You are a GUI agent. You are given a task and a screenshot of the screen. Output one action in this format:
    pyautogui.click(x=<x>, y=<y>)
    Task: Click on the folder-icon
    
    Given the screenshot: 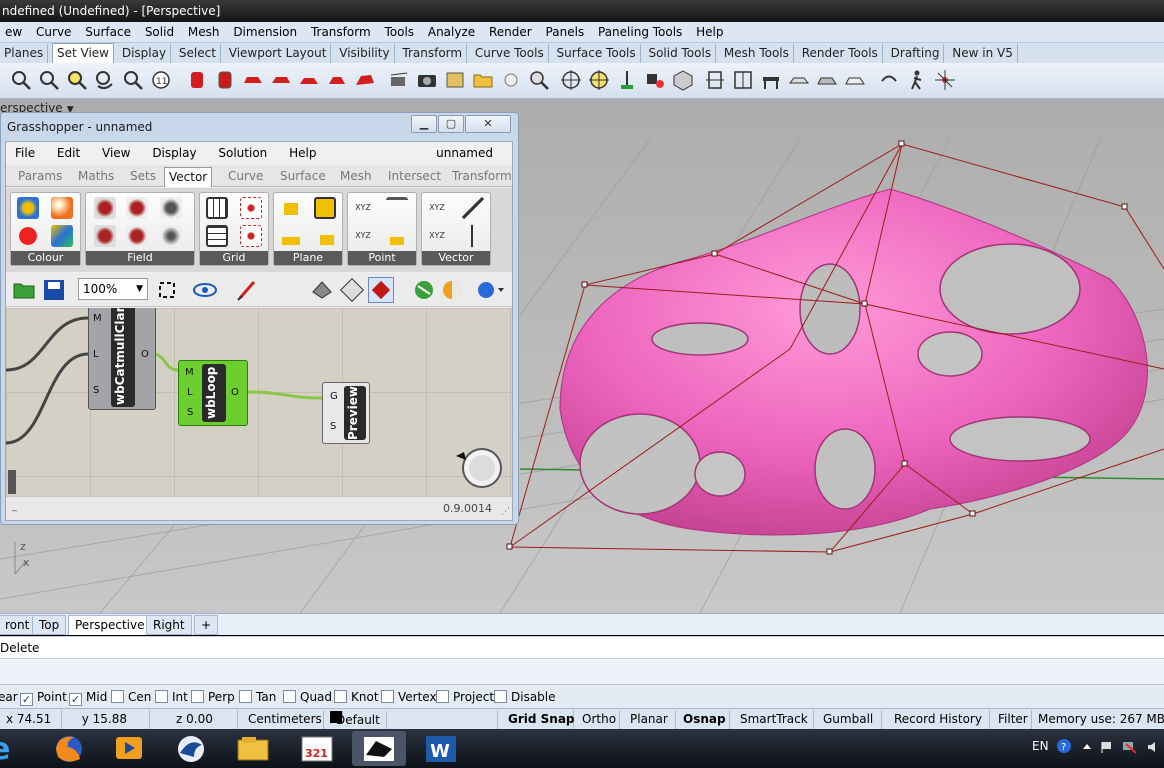 What is the action you would take?
    pyautogui.click(x=483, y=80)
    